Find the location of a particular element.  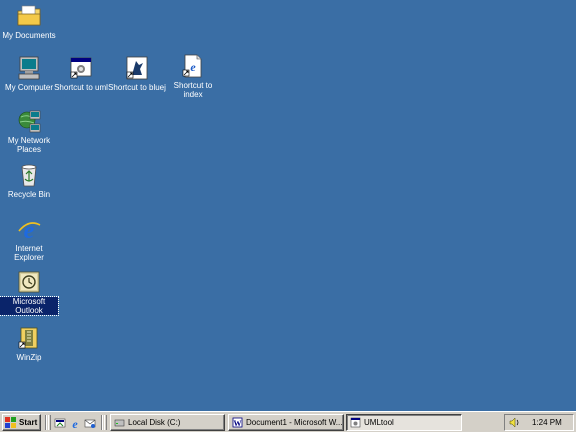

system-tray: 1:24 PM is located at coordinates (539, 422).